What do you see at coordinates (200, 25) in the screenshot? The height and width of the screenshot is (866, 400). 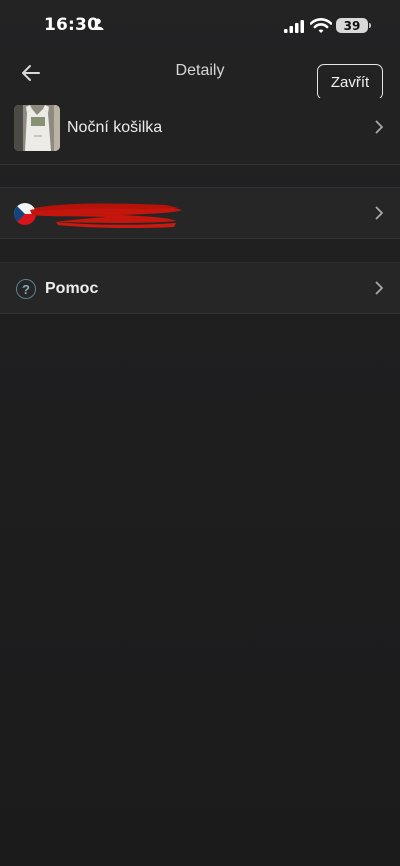 I see `status-bar: 16:30 39` at bounding box center [200, 25].